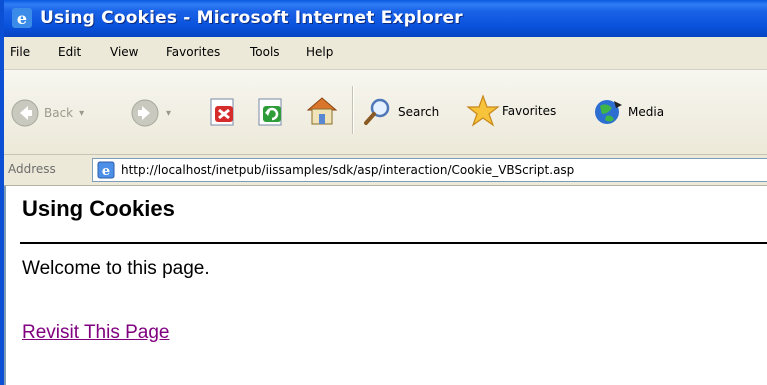  I want to click on stop-icon, so click(222, 112).